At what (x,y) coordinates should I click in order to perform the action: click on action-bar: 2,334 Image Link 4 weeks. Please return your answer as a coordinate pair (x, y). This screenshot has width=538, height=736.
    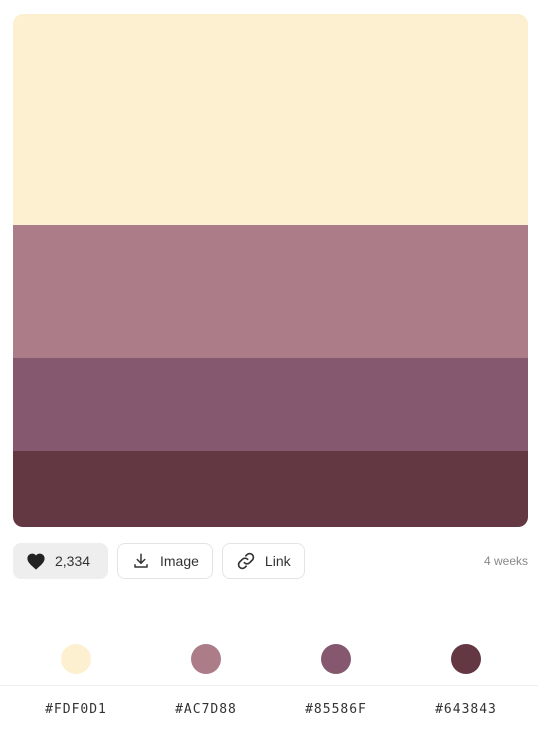
    Looking at the image, I should click on (270, 561).